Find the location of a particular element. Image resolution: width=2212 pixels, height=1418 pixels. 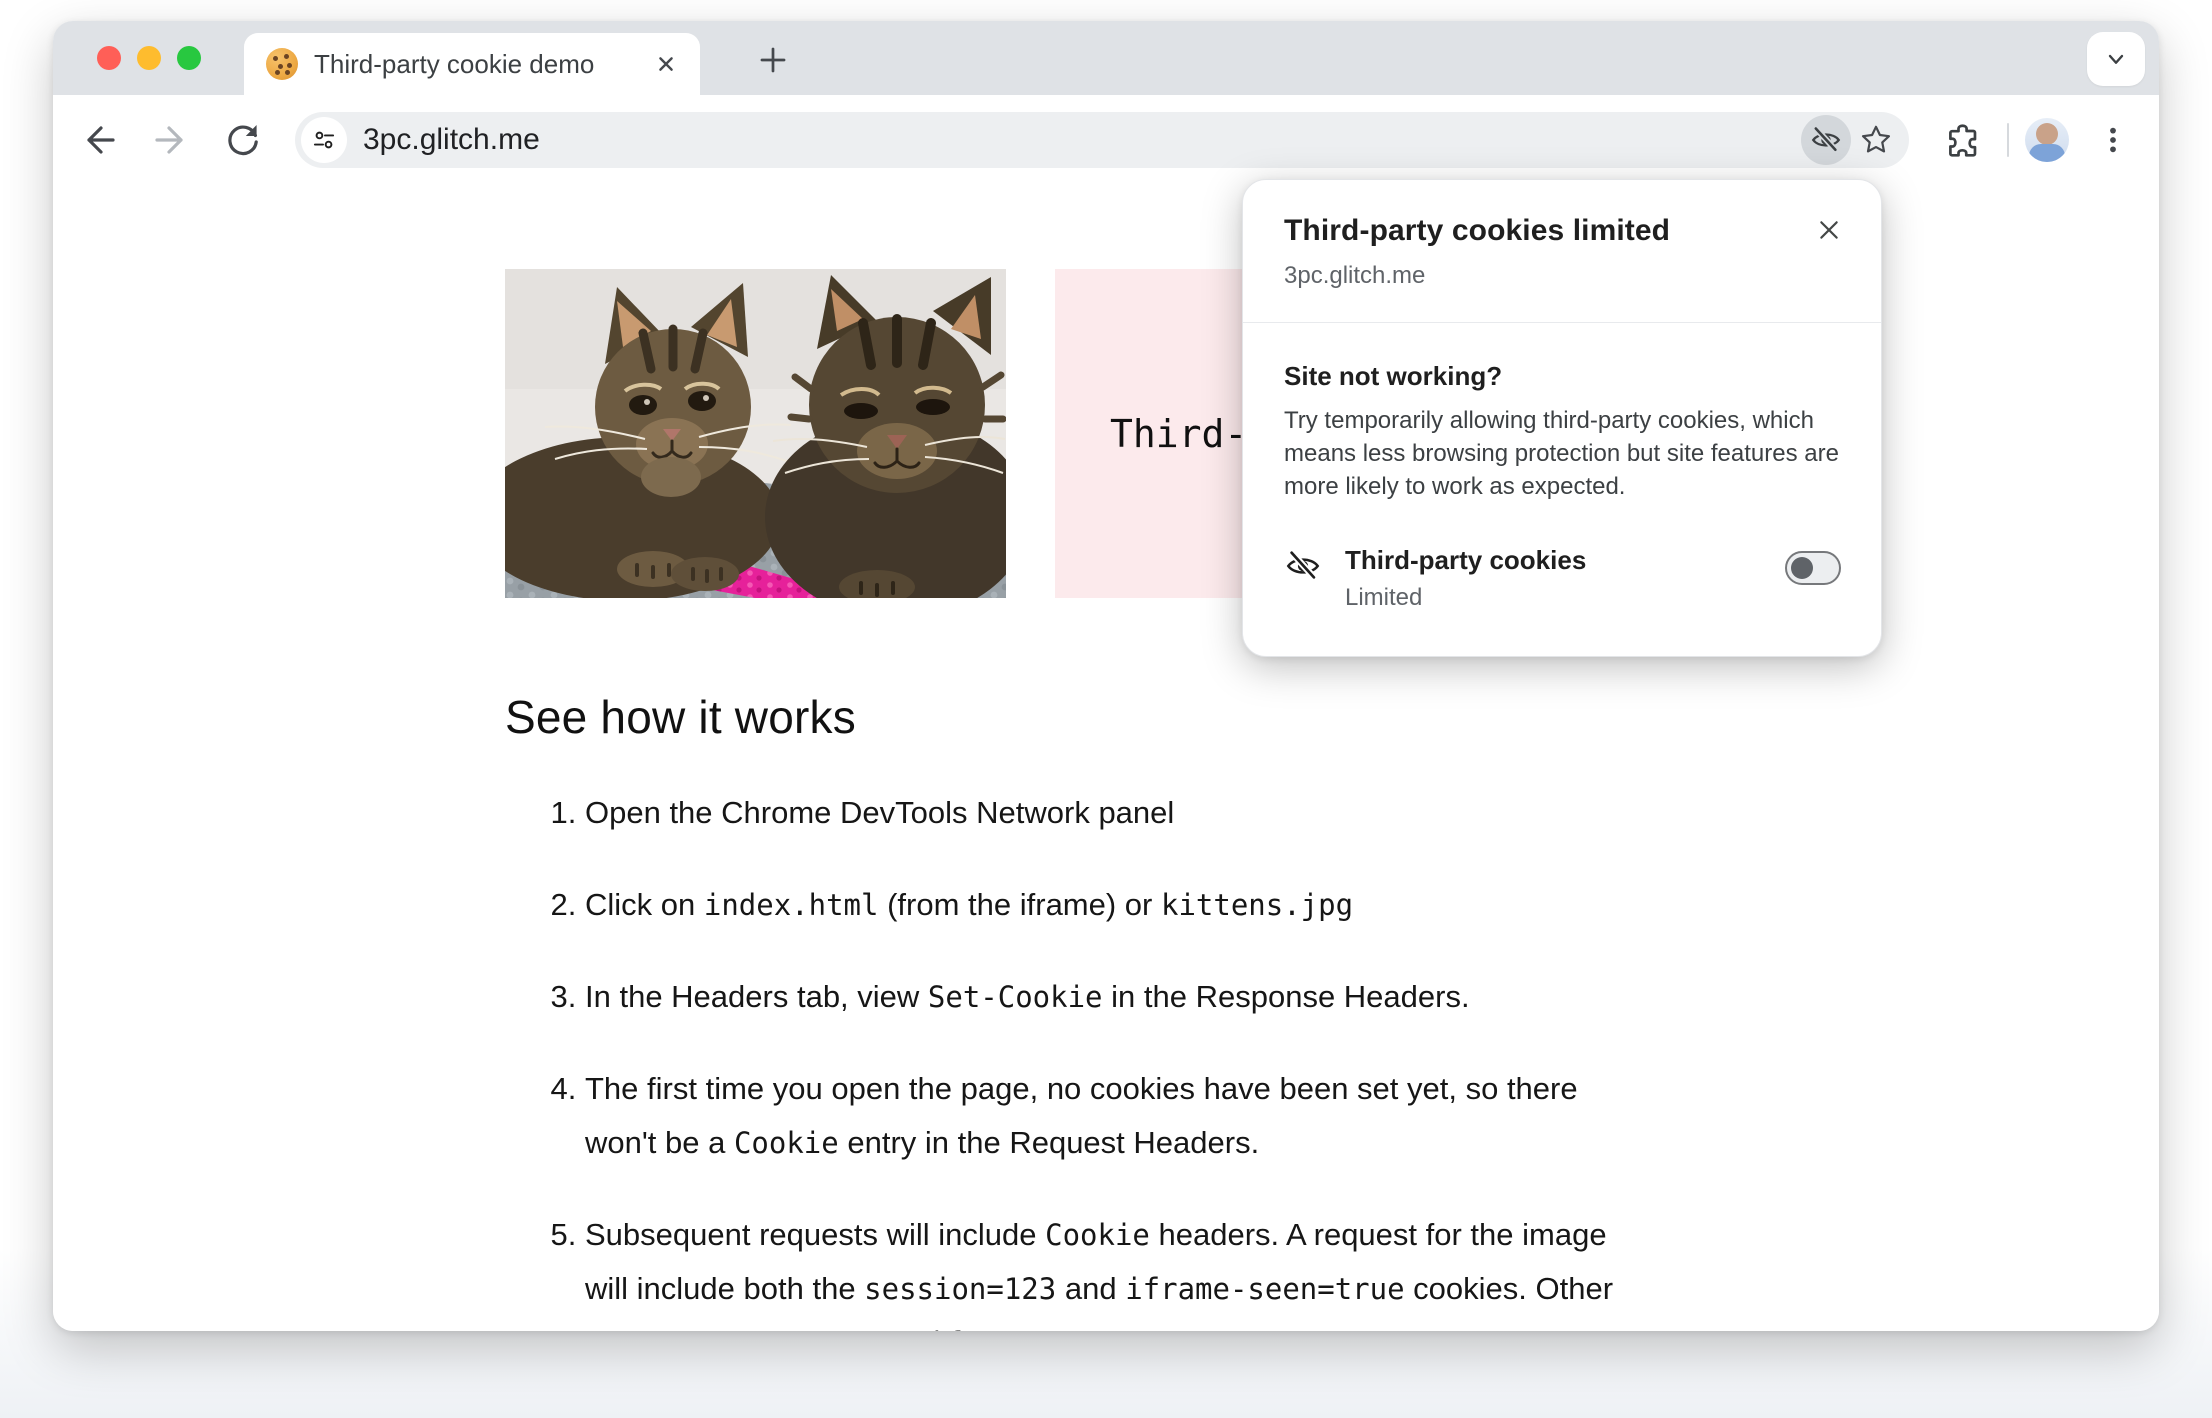

back-button is located at coordinates (99, 140).